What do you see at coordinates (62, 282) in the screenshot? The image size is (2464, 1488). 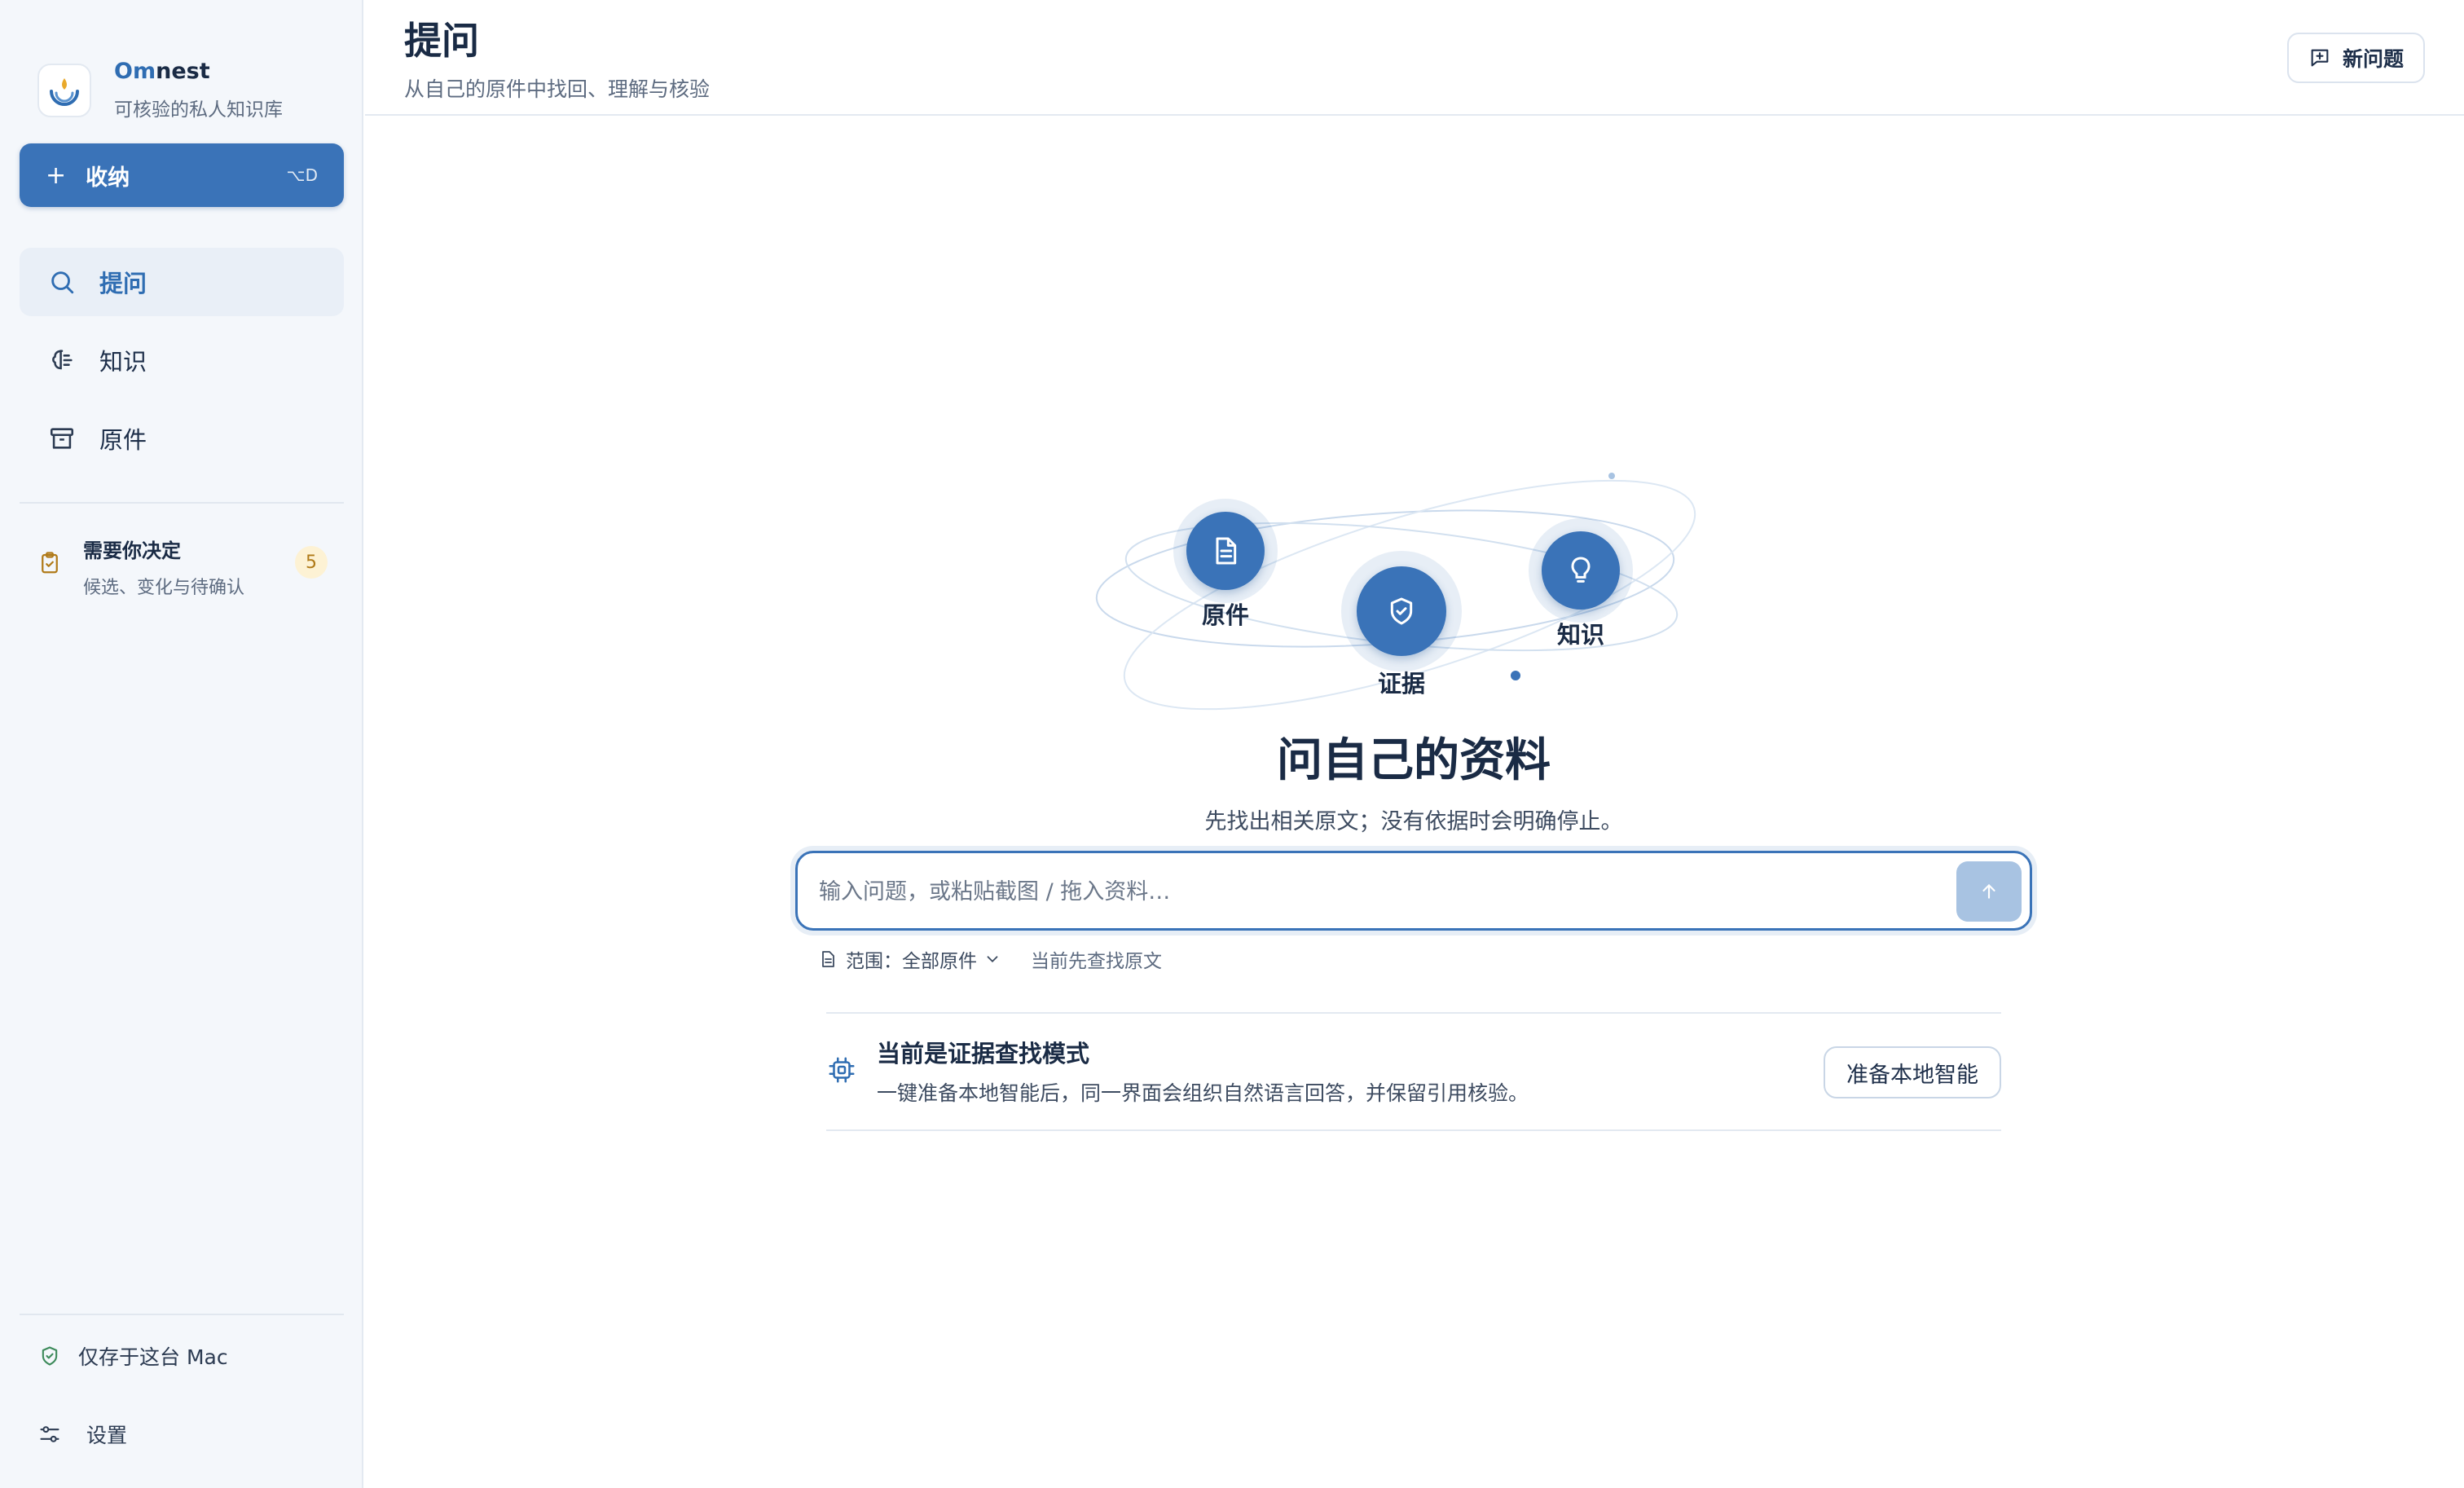 I see `search-icon` at bounding box center [62, 282].